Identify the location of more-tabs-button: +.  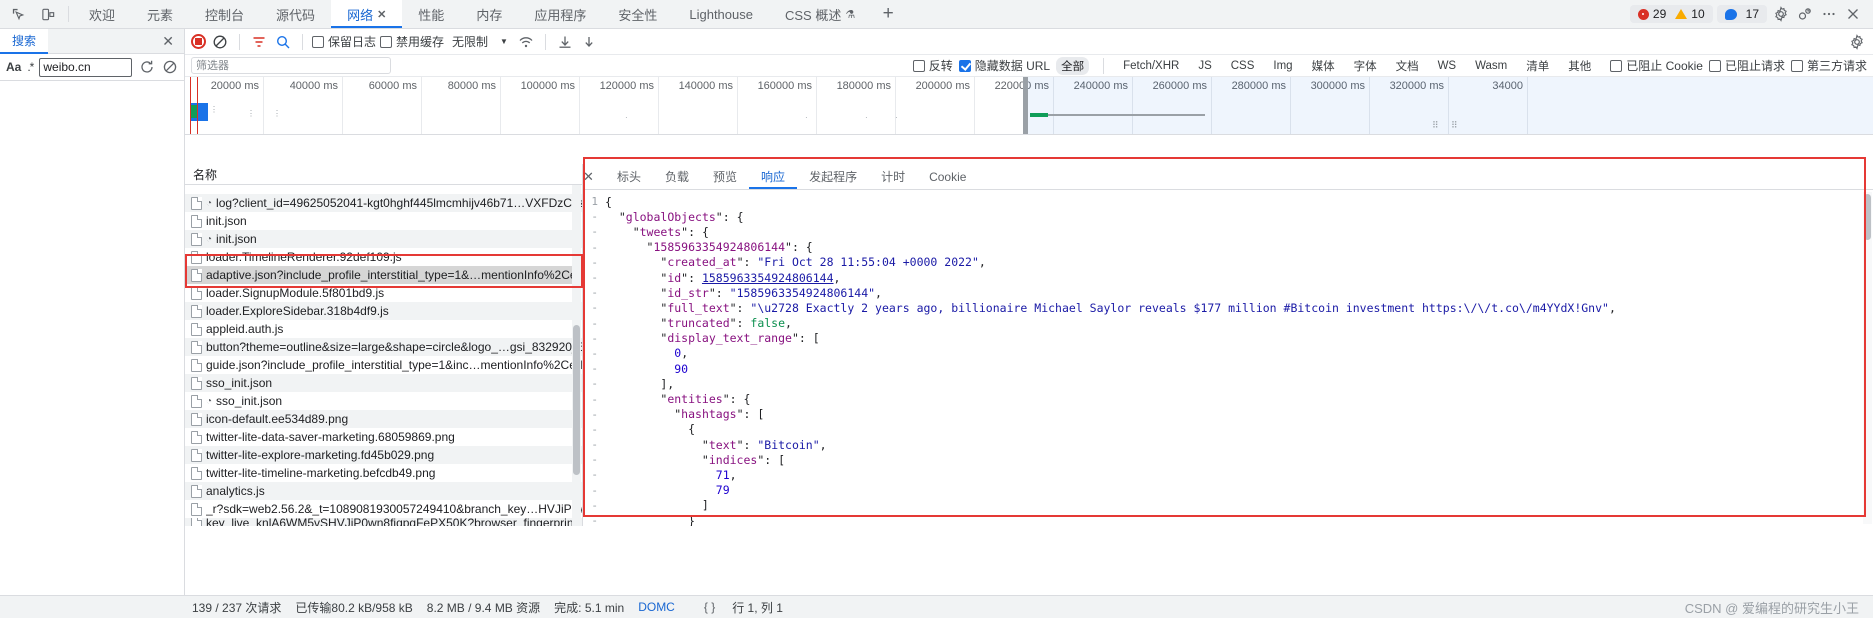
(888, 14).